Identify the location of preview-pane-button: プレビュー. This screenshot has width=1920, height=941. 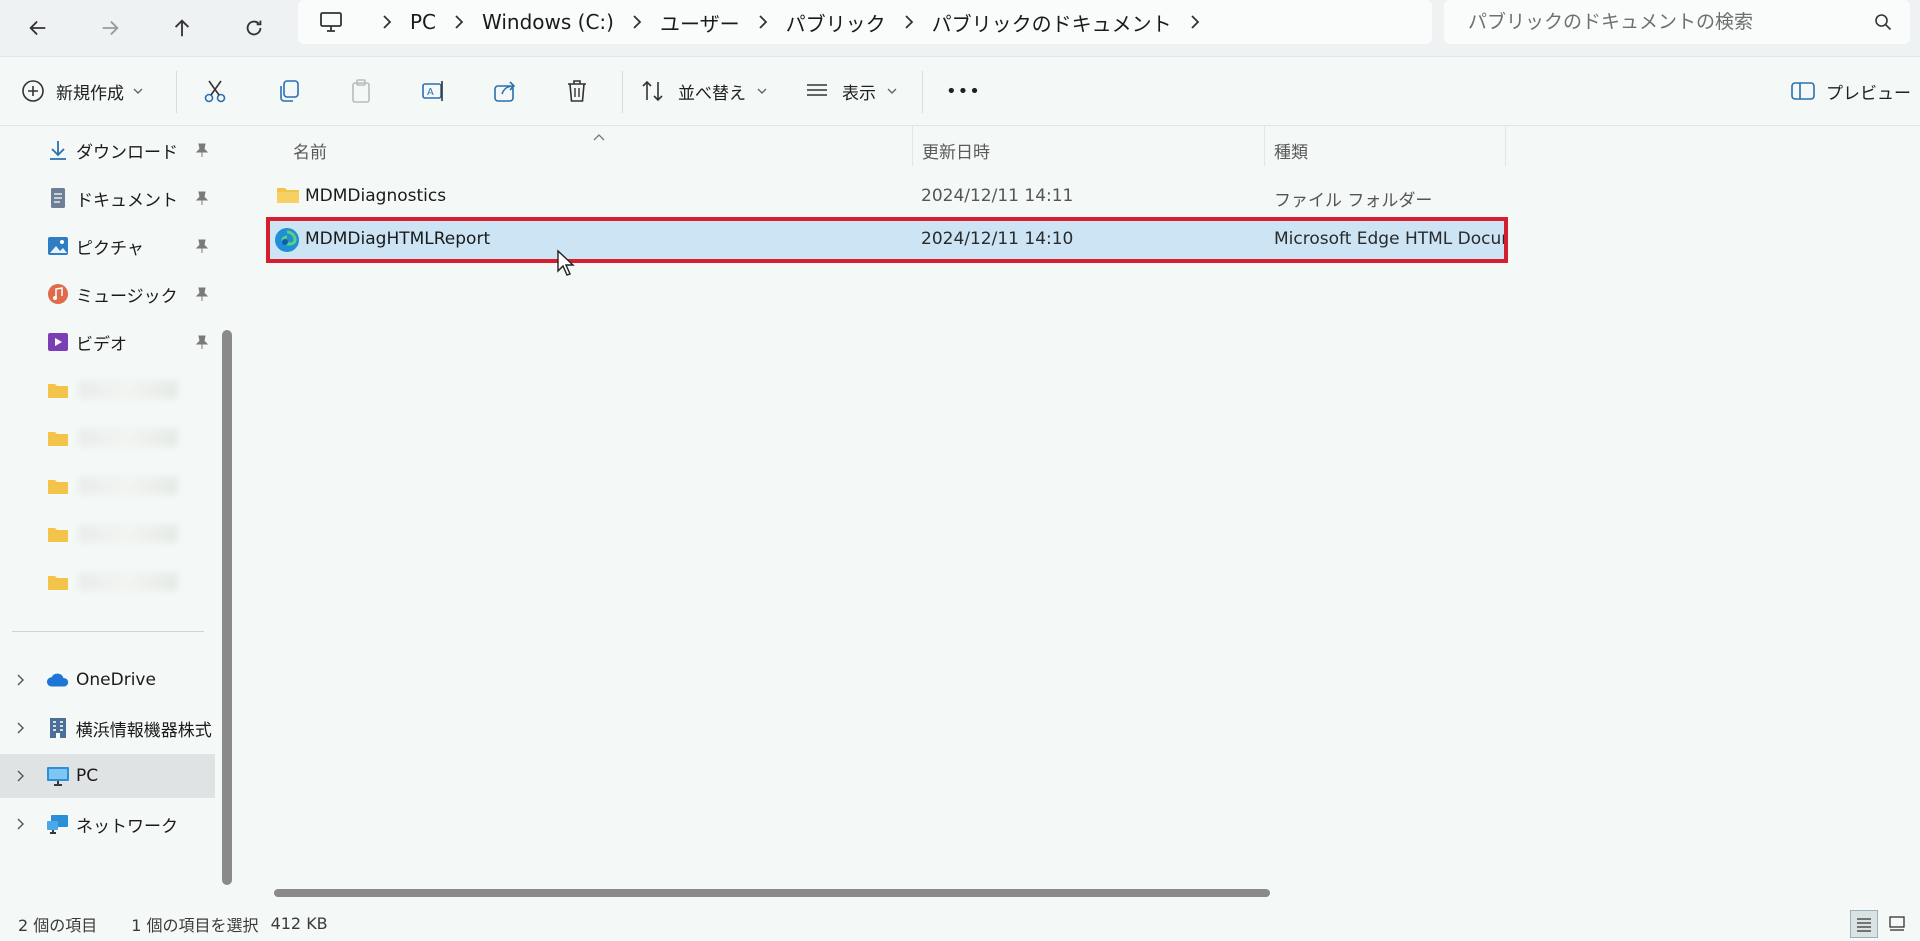
(1850, 91).